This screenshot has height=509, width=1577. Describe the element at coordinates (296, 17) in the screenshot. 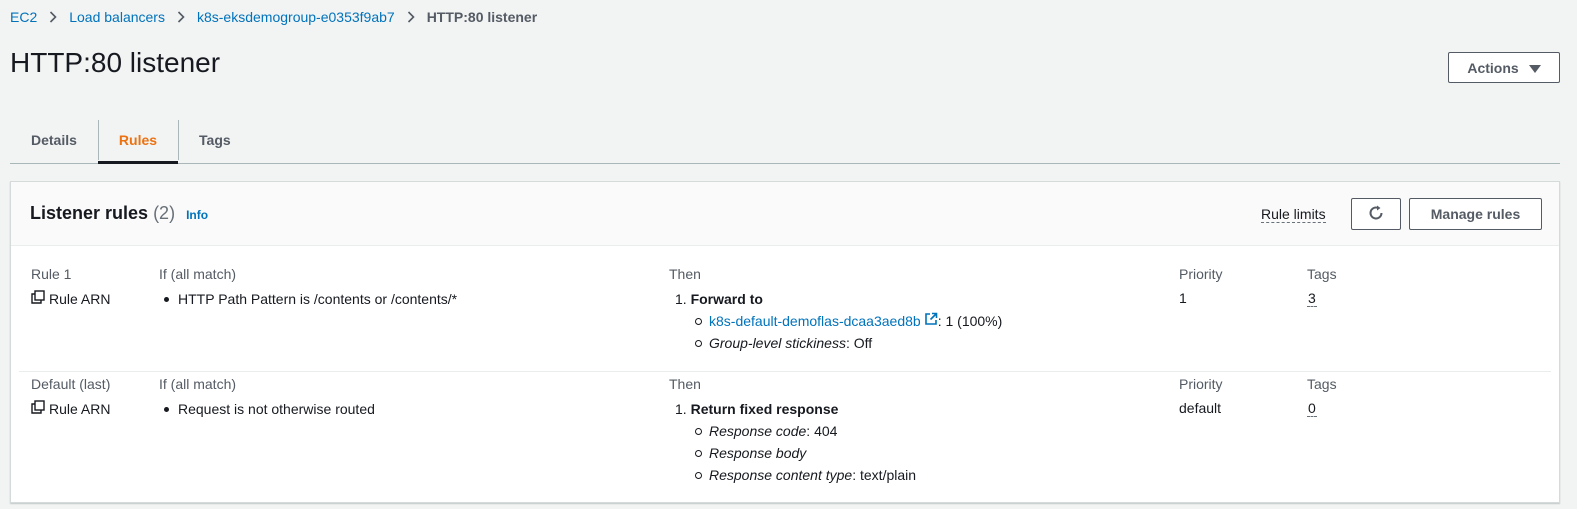

I see `breadcrumb-load-balancer-name: k8s-eksdemogroup-e0353f9ab7` at that location.